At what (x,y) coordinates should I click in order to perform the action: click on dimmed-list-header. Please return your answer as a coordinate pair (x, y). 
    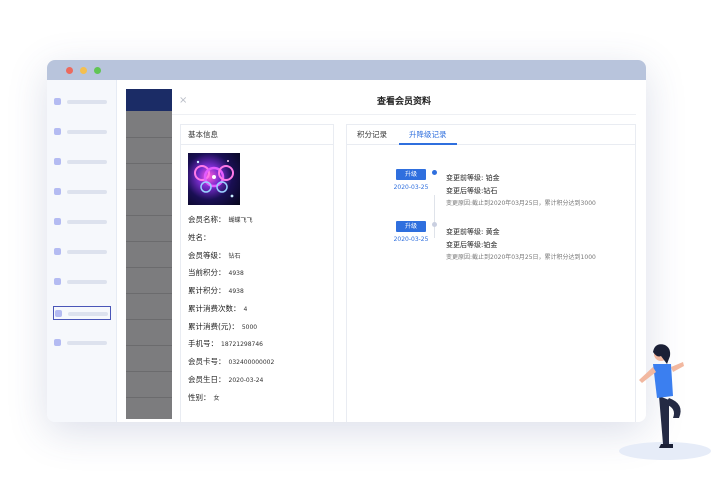
    Looking at the image, I should click on (149, 100).